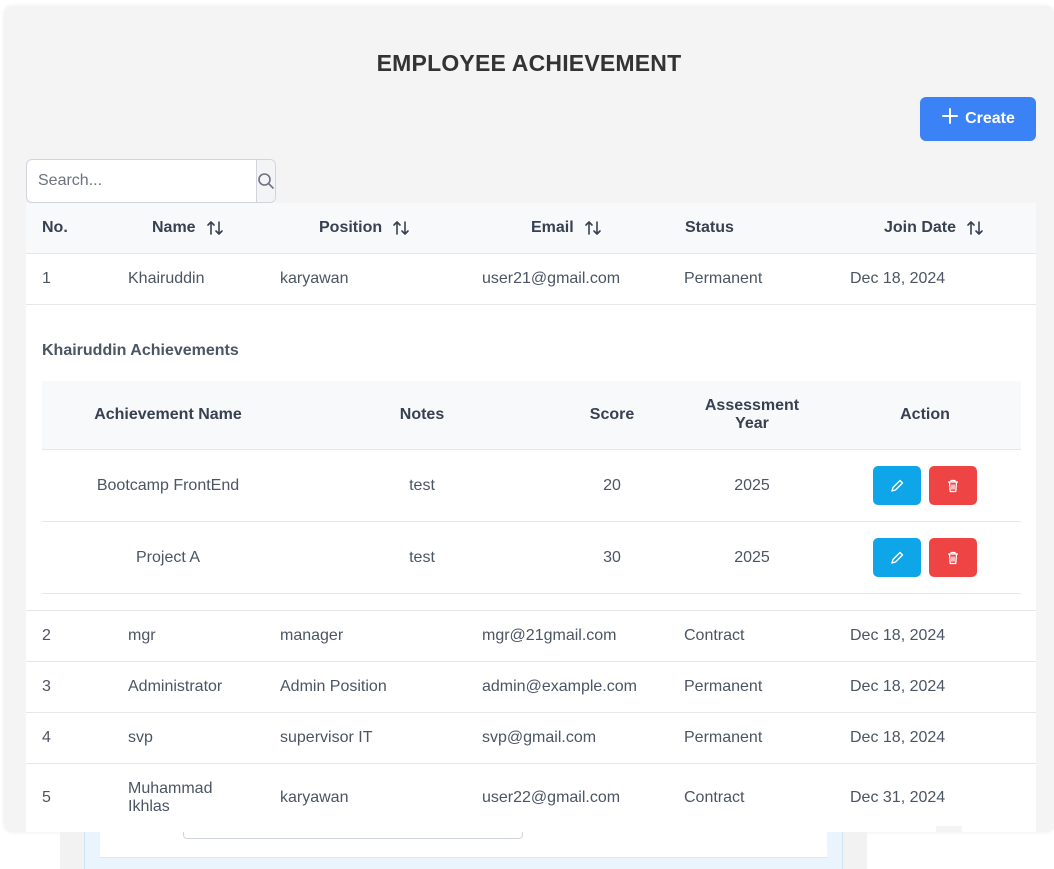 The height and width of the screenshot is (869, 1054). What do you see at coordinates (46, 797) in the screenshot?
I see `cell-no: 5` at bounding box center [46, 797].